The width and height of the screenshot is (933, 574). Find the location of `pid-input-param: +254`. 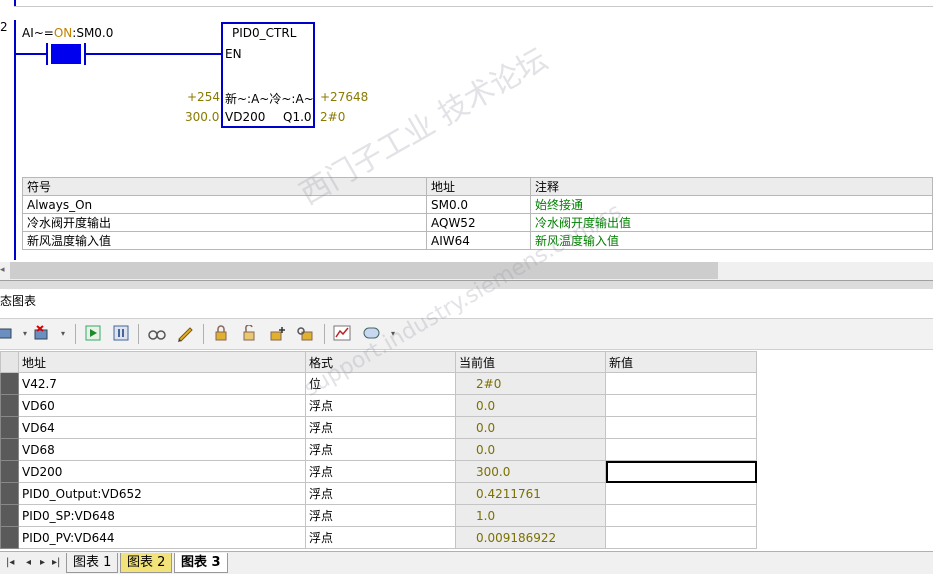

pid-input-param: +254 is located at coordinates (203, 97).